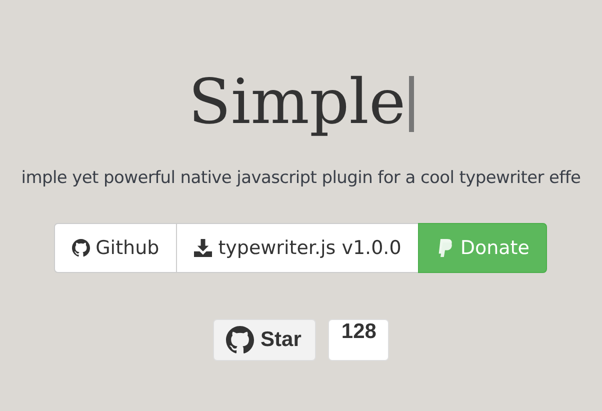  What do you see at coordinates (445, 248) in the screenshot?
I see `paypal-icon` at bounding box center [445, 248].